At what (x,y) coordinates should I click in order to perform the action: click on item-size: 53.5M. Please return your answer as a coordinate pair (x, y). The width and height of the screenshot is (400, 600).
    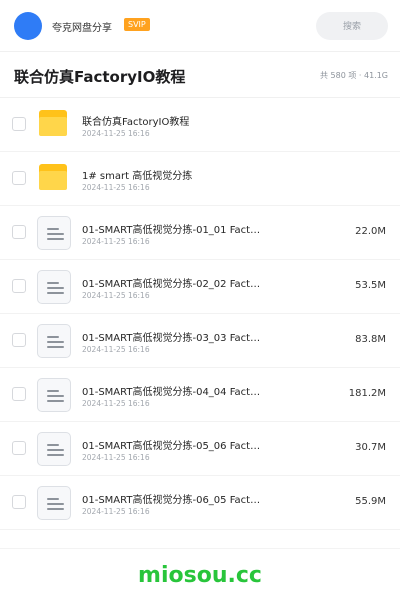
    Looking at the image, I should click on (370, 285).